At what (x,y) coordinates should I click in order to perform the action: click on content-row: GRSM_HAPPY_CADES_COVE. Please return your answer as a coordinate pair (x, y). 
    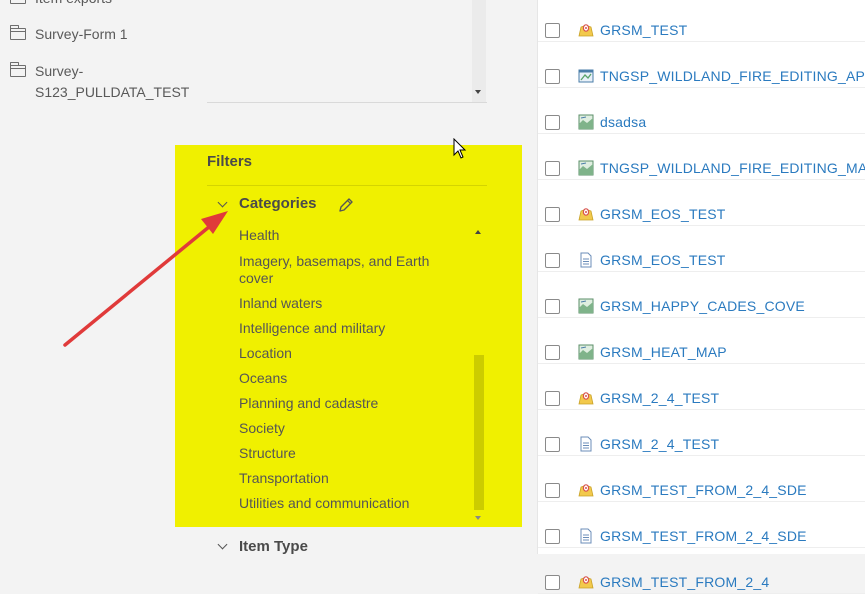
    Looking at the image, I should click on (701, 294).